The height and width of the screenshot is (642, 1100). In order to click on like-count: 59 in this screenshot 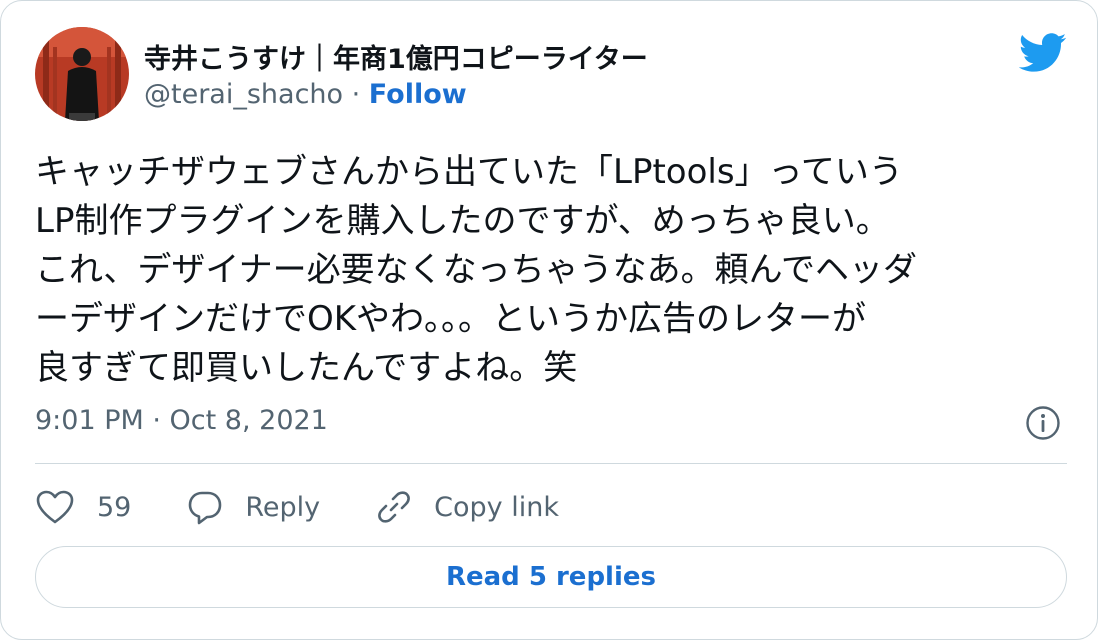, I will do `click(114, 507)`.